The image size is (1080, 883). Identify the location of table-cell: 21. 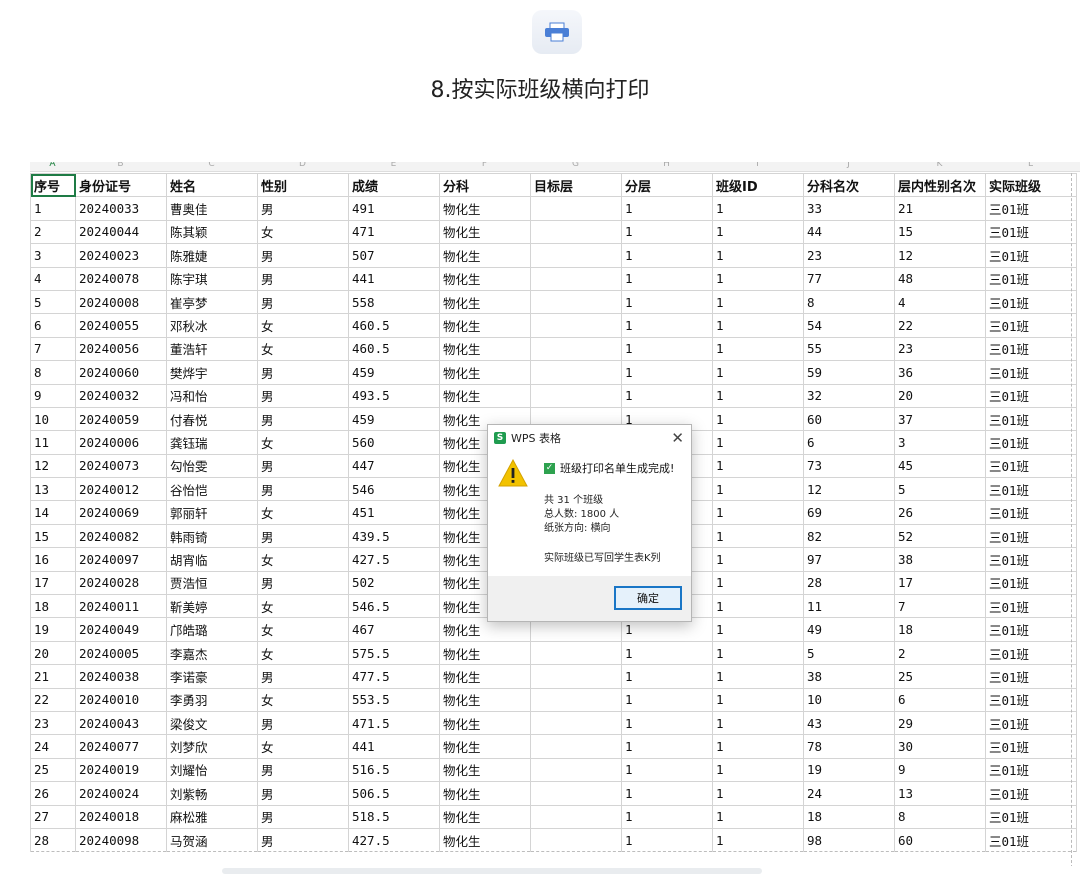
(53, 676).